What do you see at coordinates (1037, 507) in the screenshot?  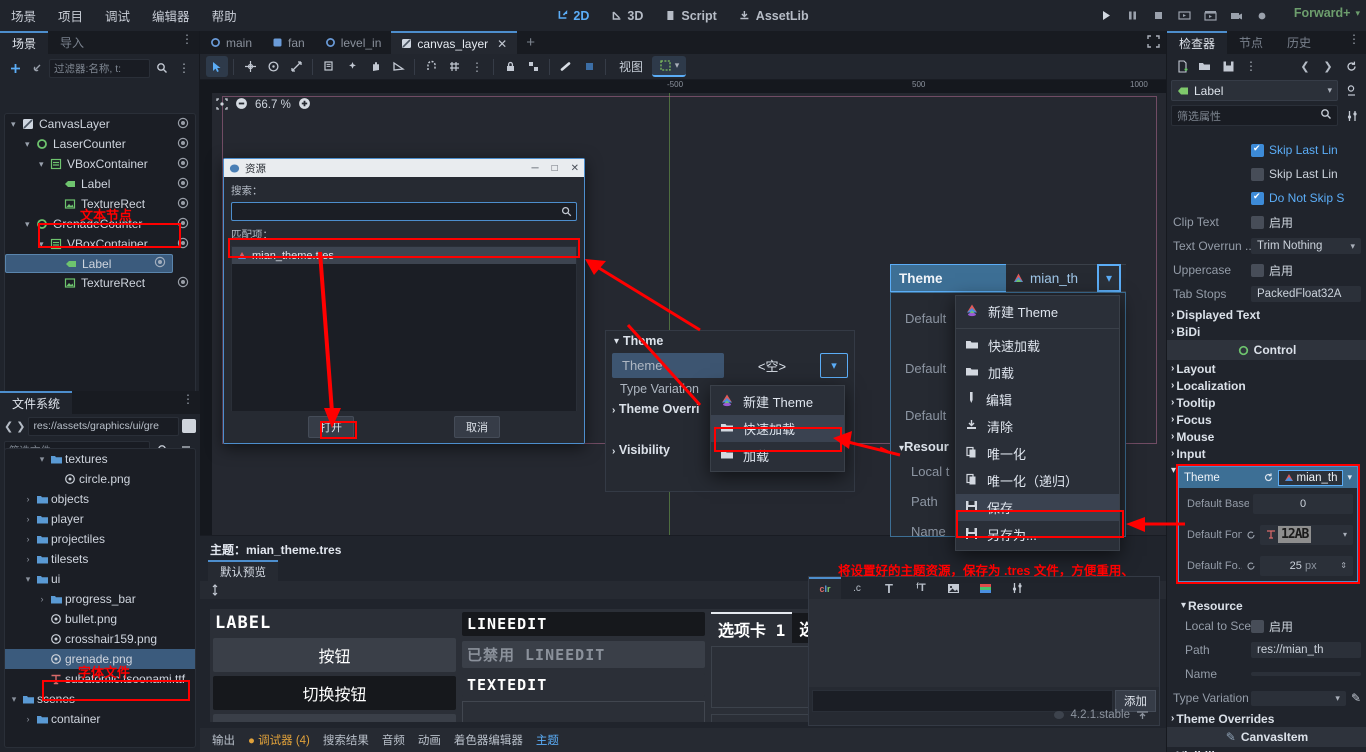 I see `menu-item-save-icon: 保存` at bounding box center [1037, 507].